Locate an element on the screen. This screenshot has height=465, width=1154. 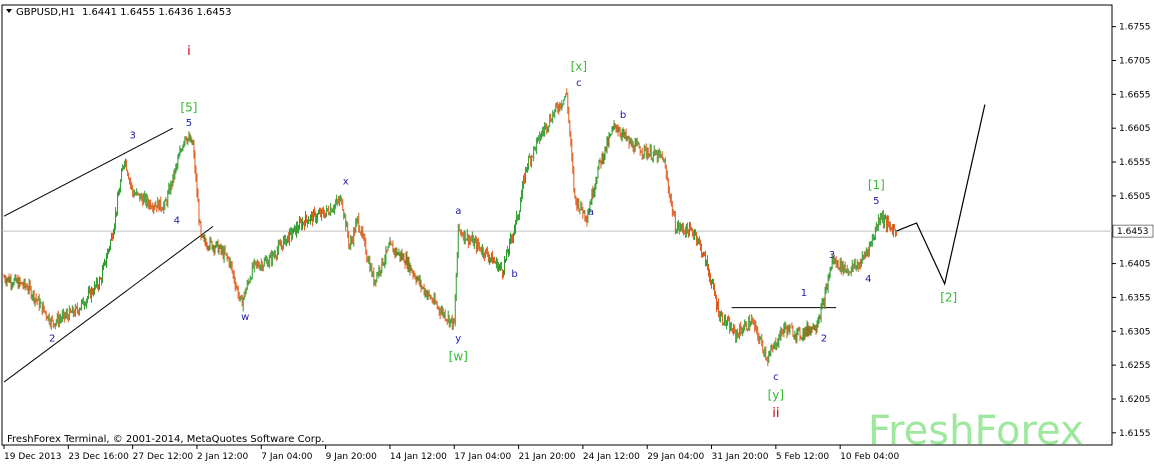
current-price-label: 1.6453 is located at coordinates (1133, 232).